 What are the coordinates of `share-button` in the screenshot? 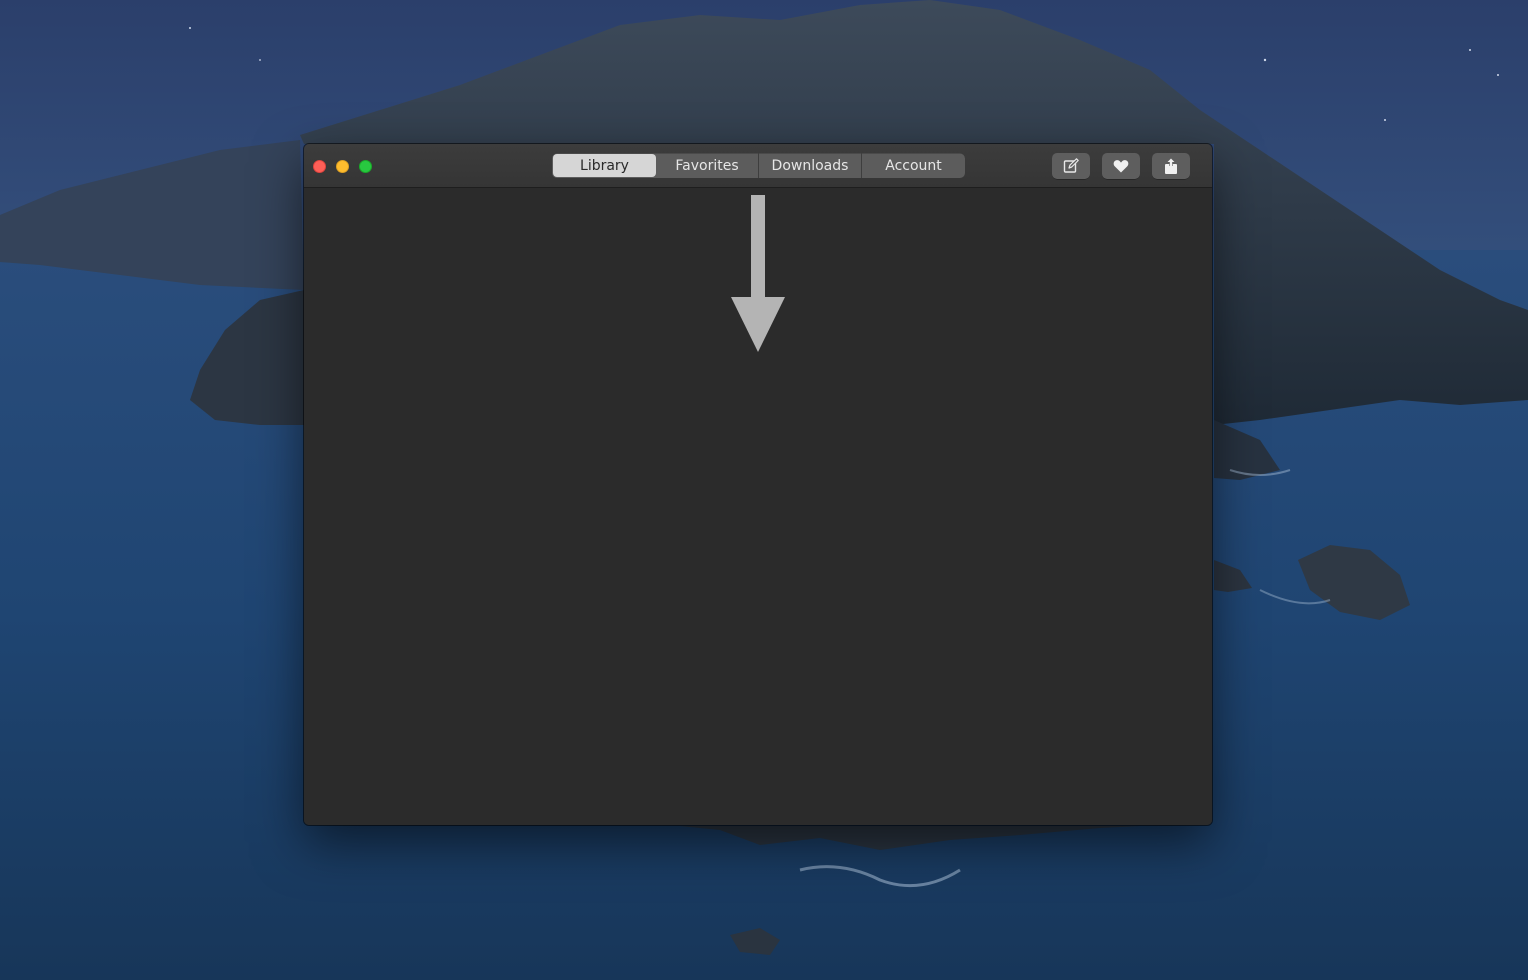 It's located at (1171, 166).